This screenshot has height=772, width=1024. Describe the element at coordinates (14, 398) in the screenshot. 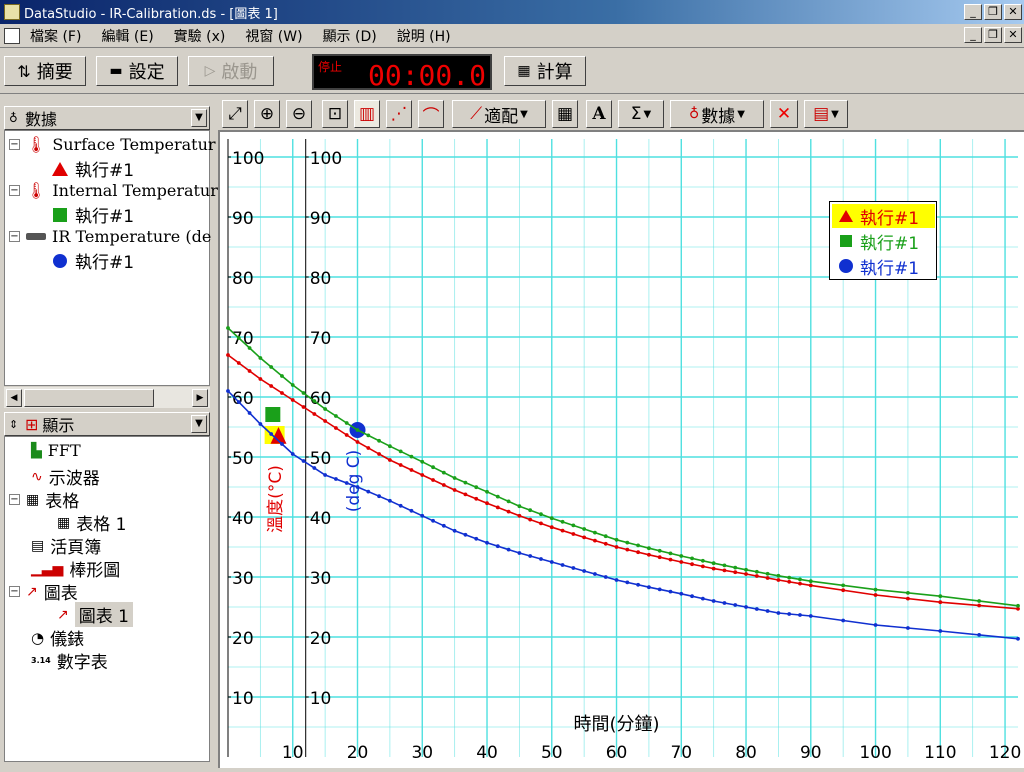

I see `scroll-left-button: ◀` at that location.